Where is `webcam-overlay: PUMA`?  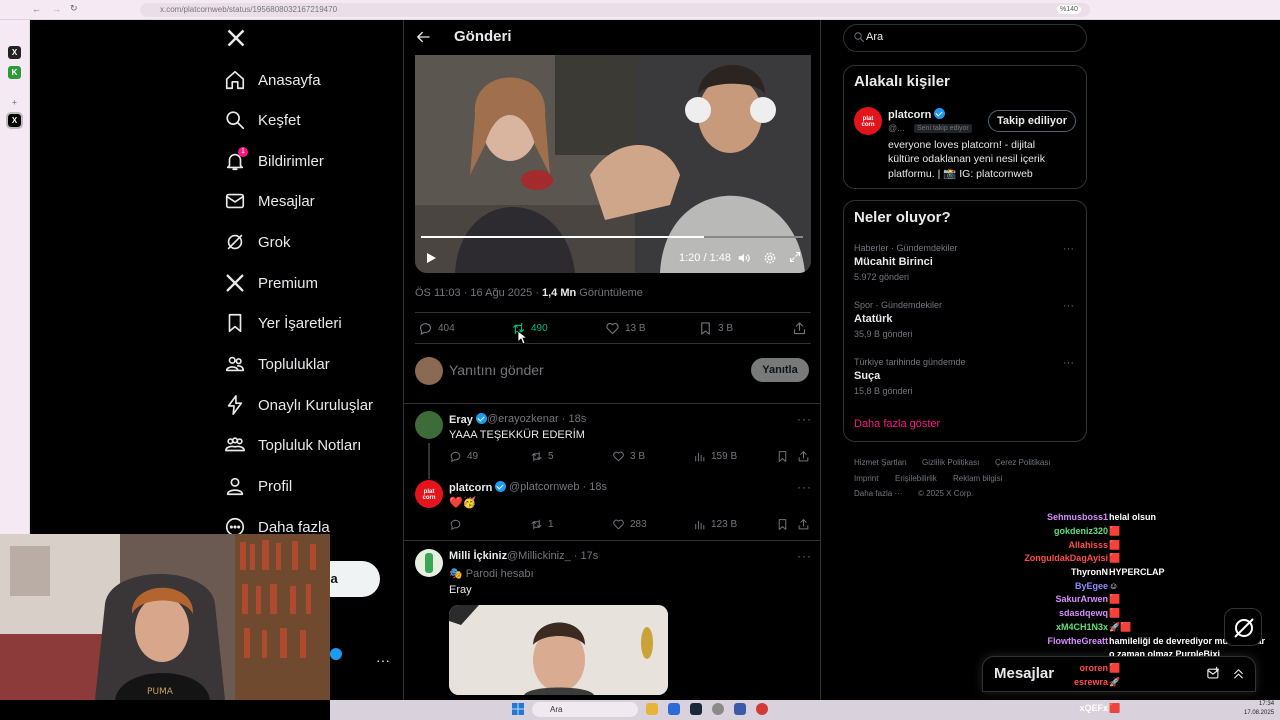
webcam-overlay: PUMA is located at coordinates (165, 617).